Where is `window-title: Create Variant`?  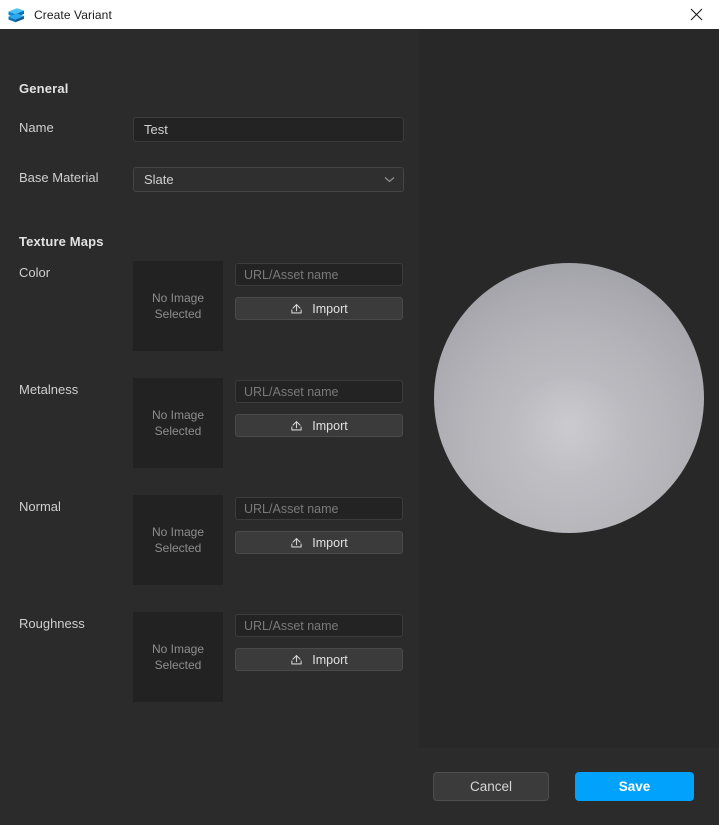
window-title: Create Variant is located at coordinates (73, 14).